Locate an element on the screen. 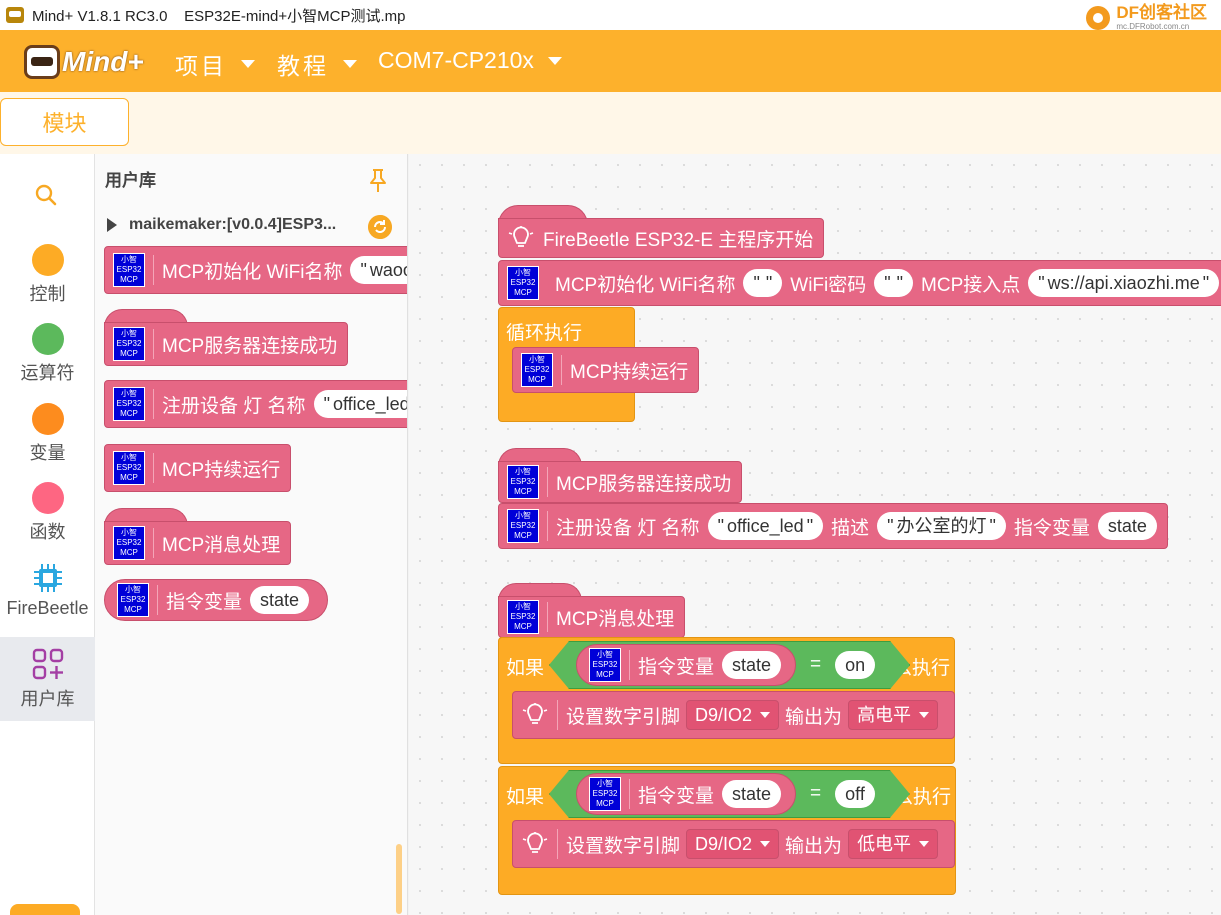 Image resolution: width=1221 pixels, height=915 pixels. mind-logo: Mind+ is located at coordinates (88, 62).